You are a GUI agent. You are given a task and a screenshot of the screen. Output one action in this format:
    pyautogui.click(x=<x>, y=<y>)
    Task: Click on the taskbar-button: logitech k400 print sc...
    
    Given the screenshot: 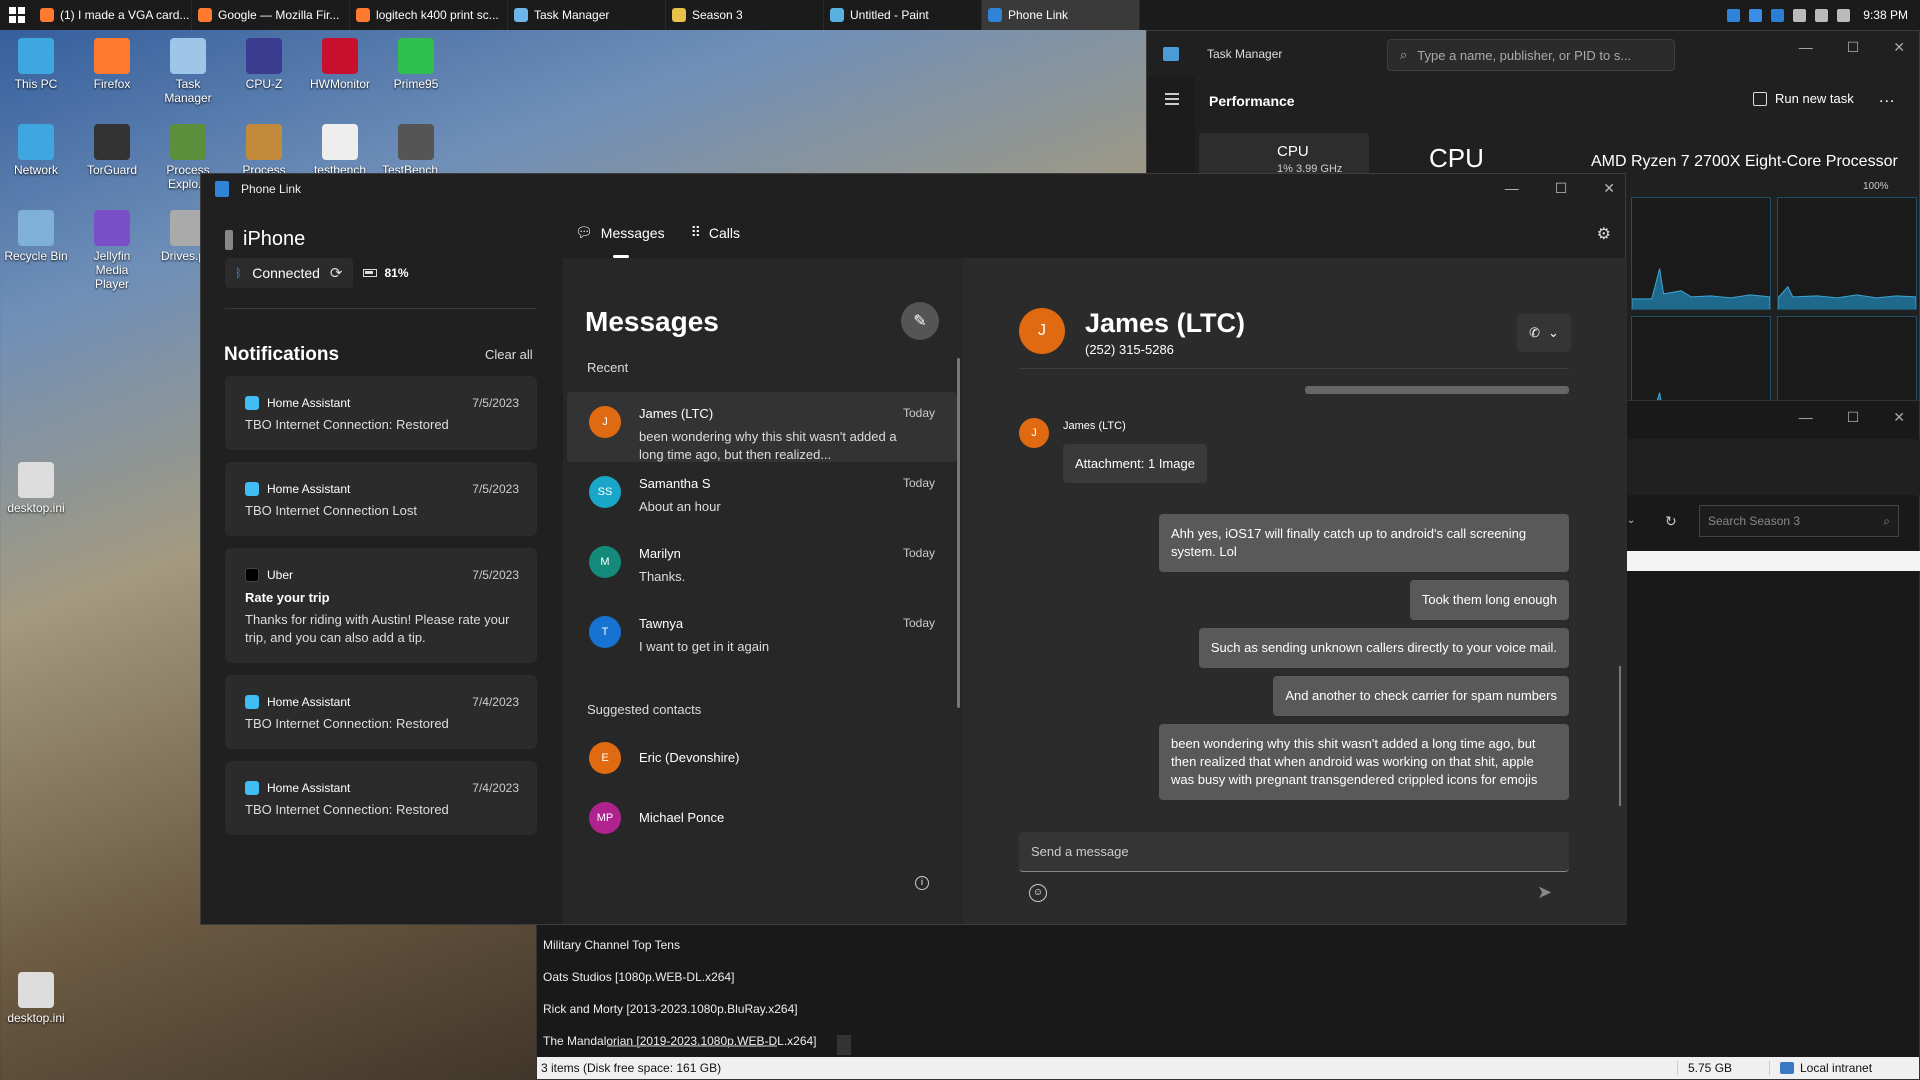 What is the action you would take?
    pyautogui.click(x=429, y=15)
    